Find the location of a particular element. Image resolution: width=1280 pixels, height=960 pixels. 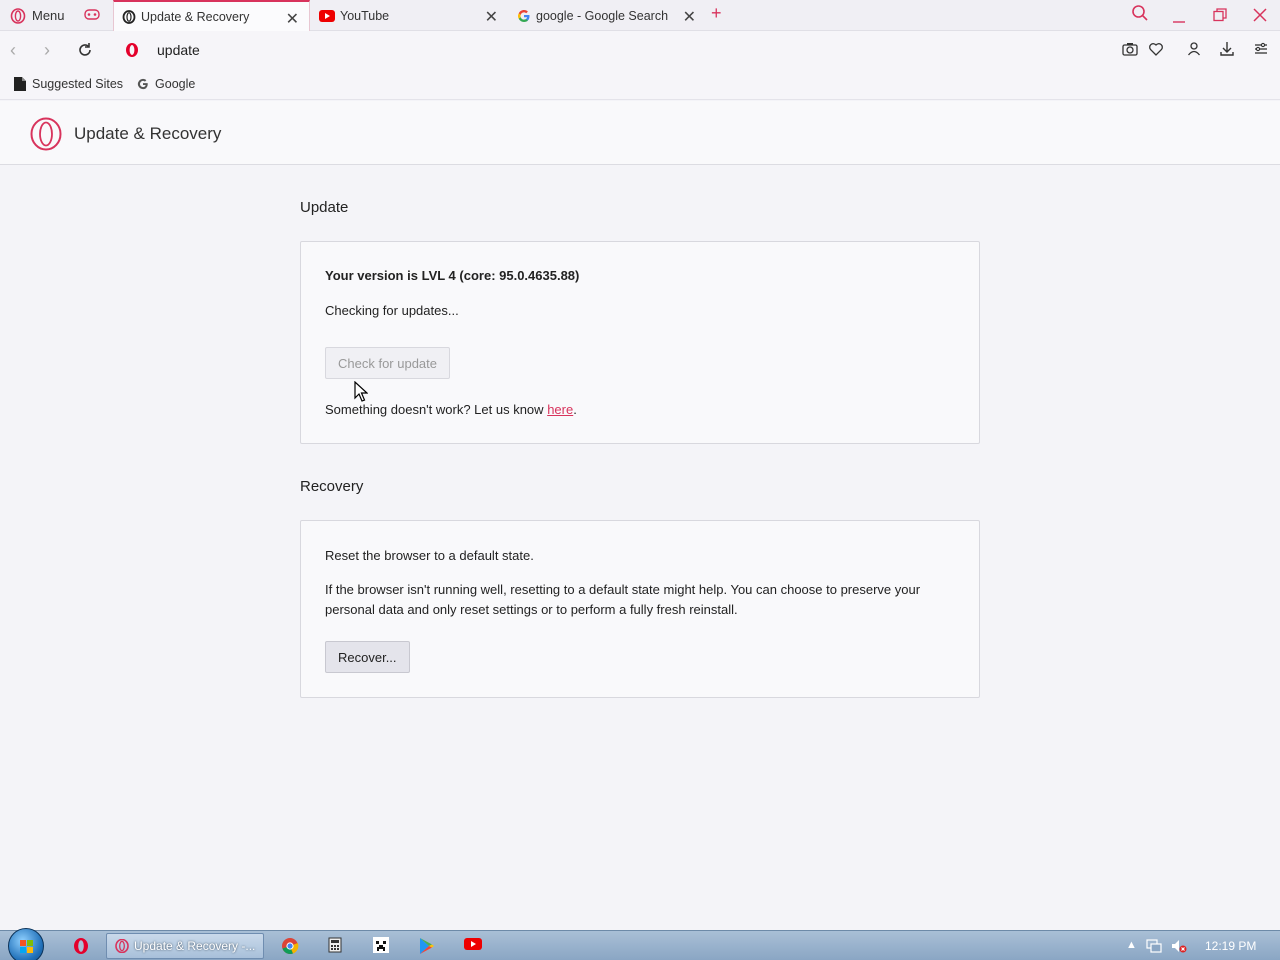

page-title: Update & Recovery is located at coordinates (148, 133).